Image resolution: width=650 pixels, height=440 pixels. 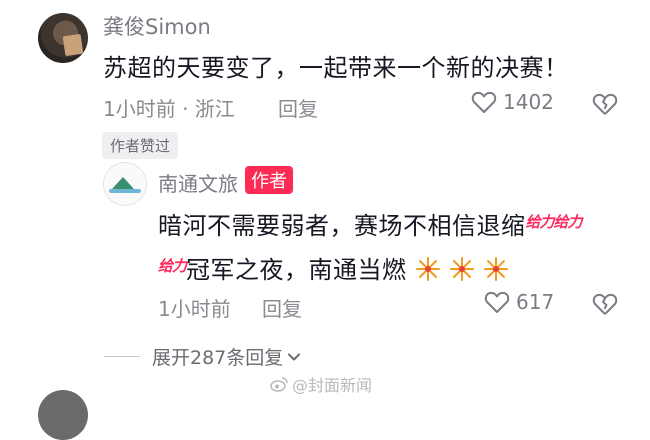 What do you see at coordinates (282, 307) in the screenshot?
I see `reply-button-2: 回复` at bounding box center [282, 307].